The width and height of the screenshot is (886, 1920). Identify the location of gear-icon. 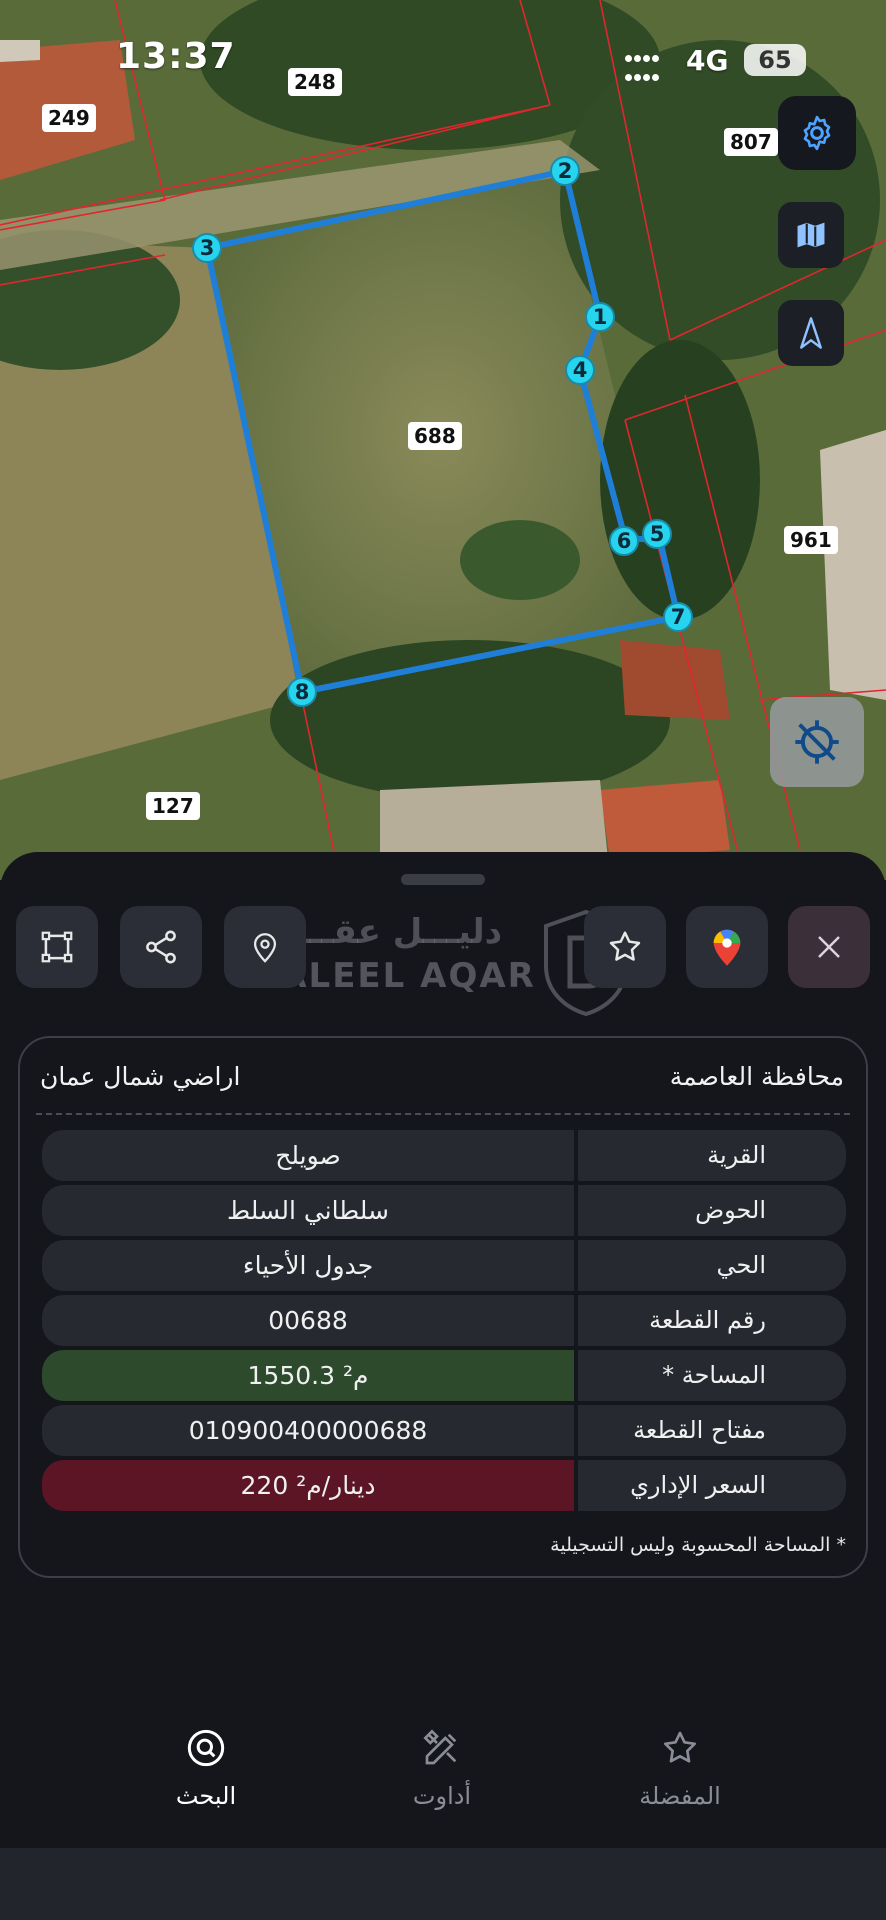
(817, 133).